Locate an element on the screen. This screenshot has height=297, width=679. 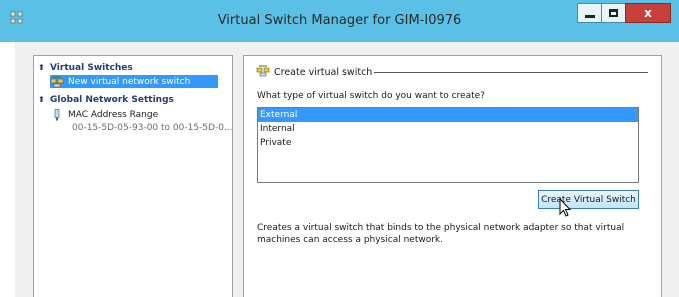
tree-item-new-virtual-network-switch: New virtual network switch is located at coordinates (134, 81).